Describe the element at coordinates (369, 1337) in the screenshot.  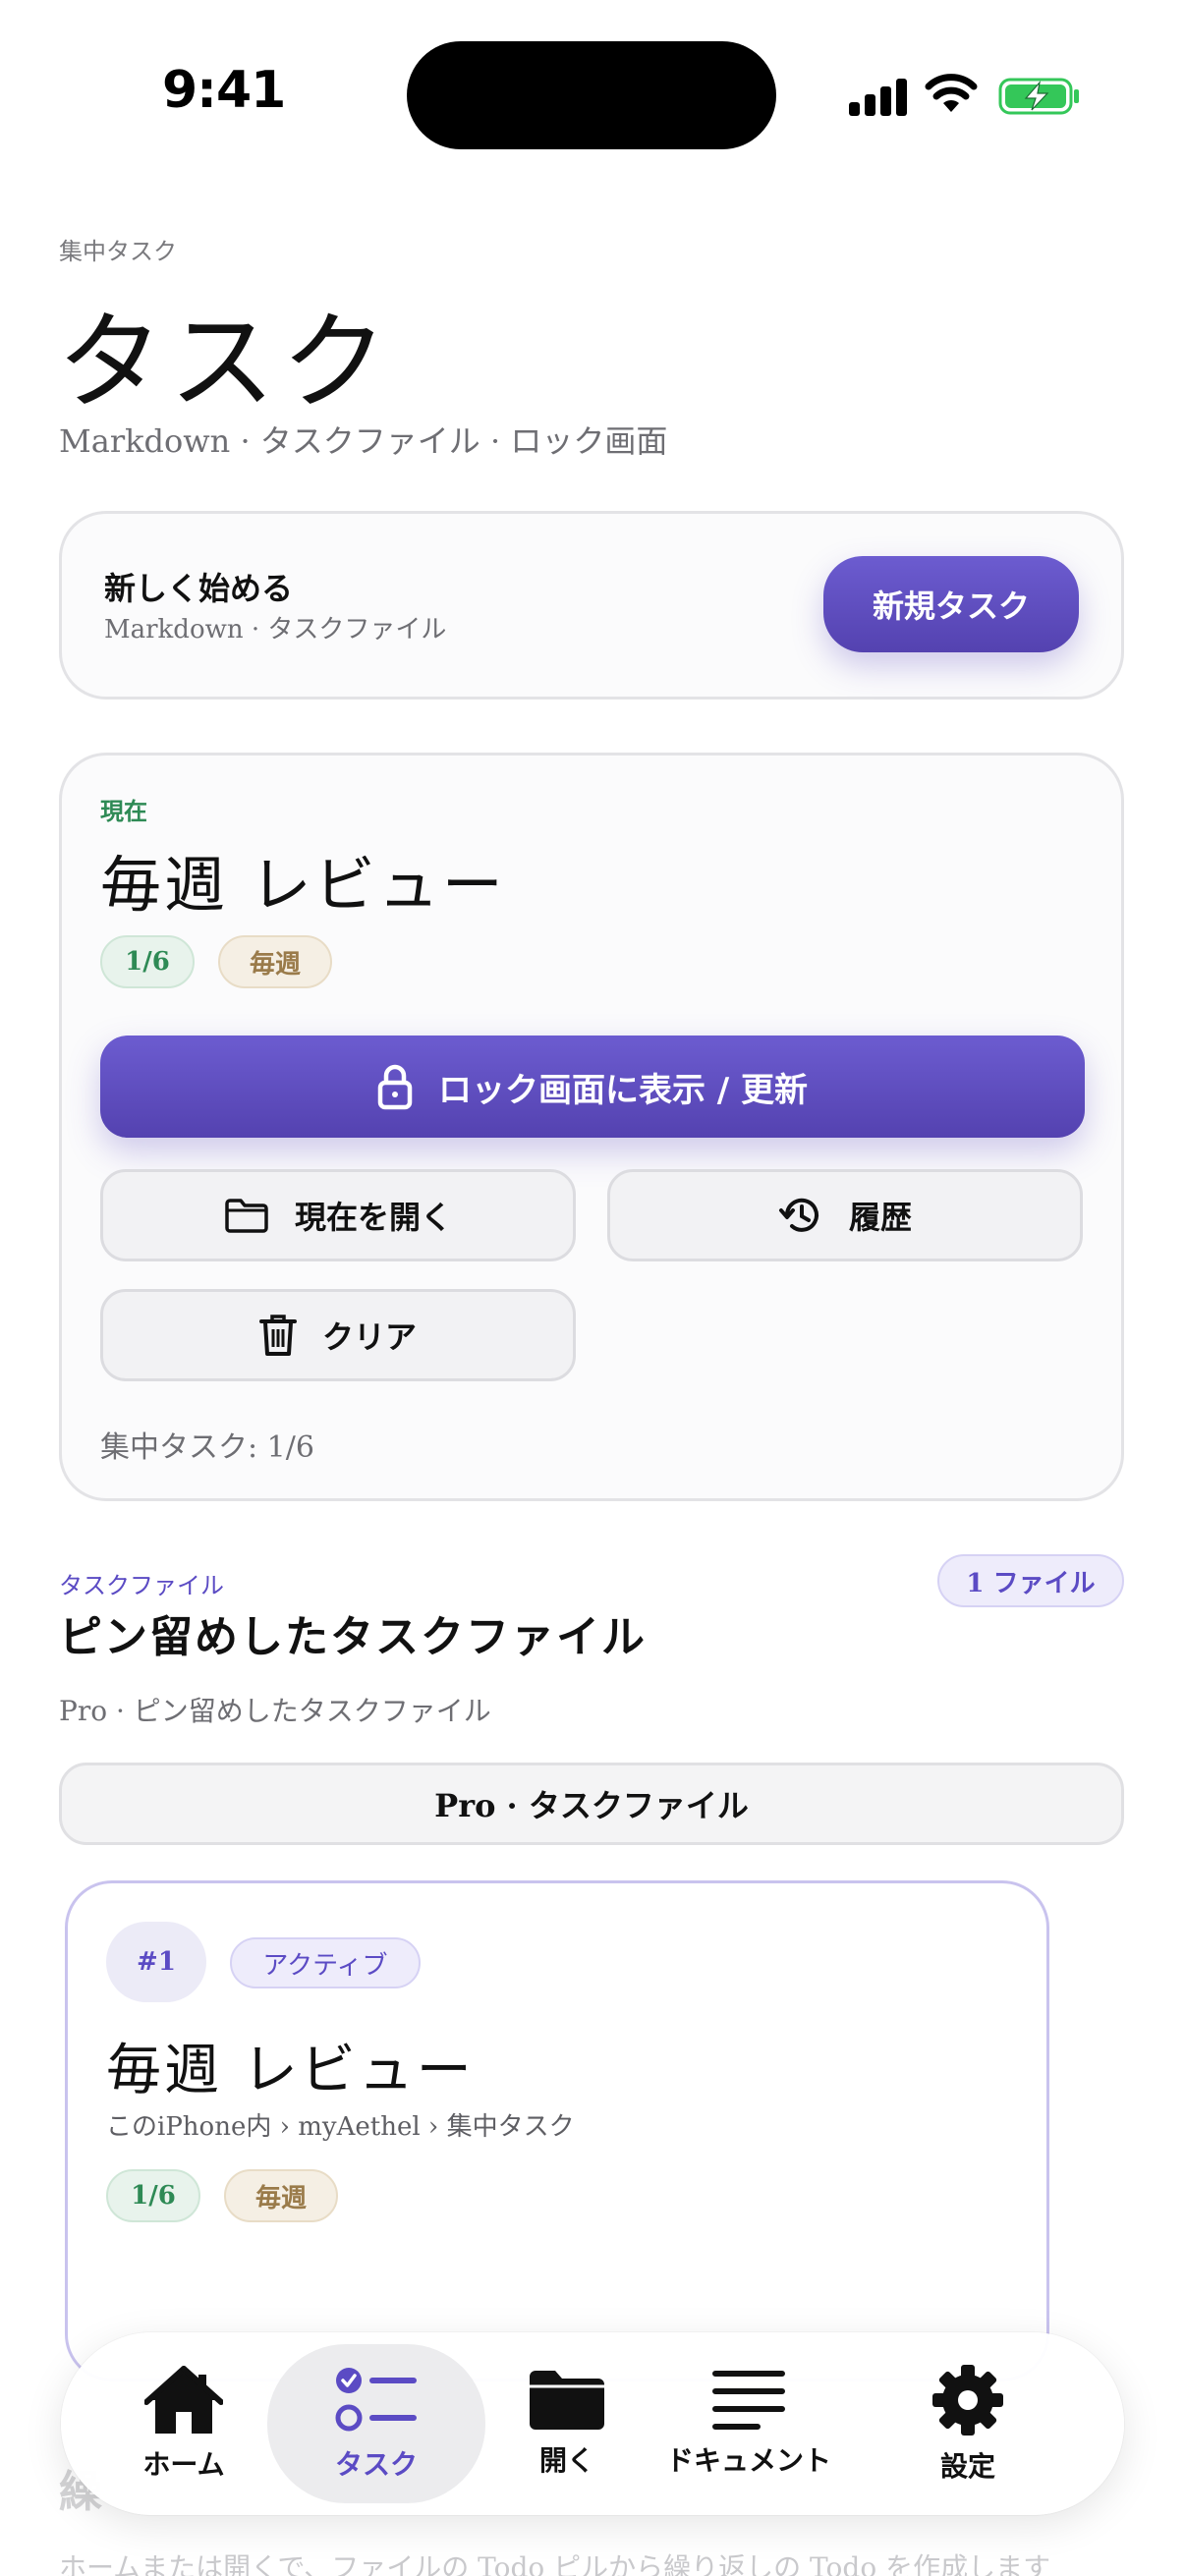
I see `clear-label: クリア` at that location.